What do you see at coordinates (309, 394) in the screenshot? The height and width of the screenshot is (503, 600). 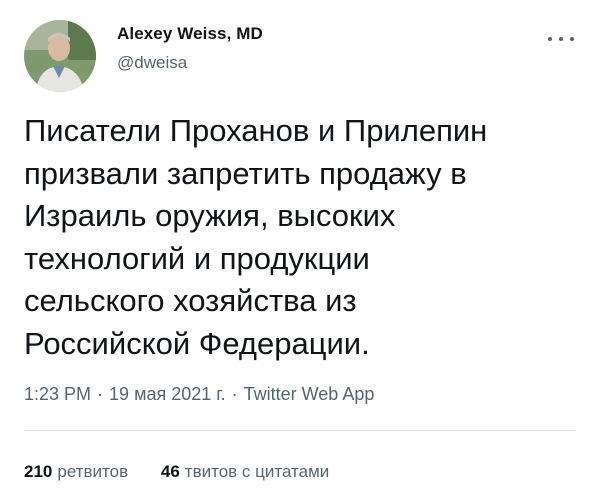 I see `tweet-source: Twitter Web App` at bounding box center [309, 394].